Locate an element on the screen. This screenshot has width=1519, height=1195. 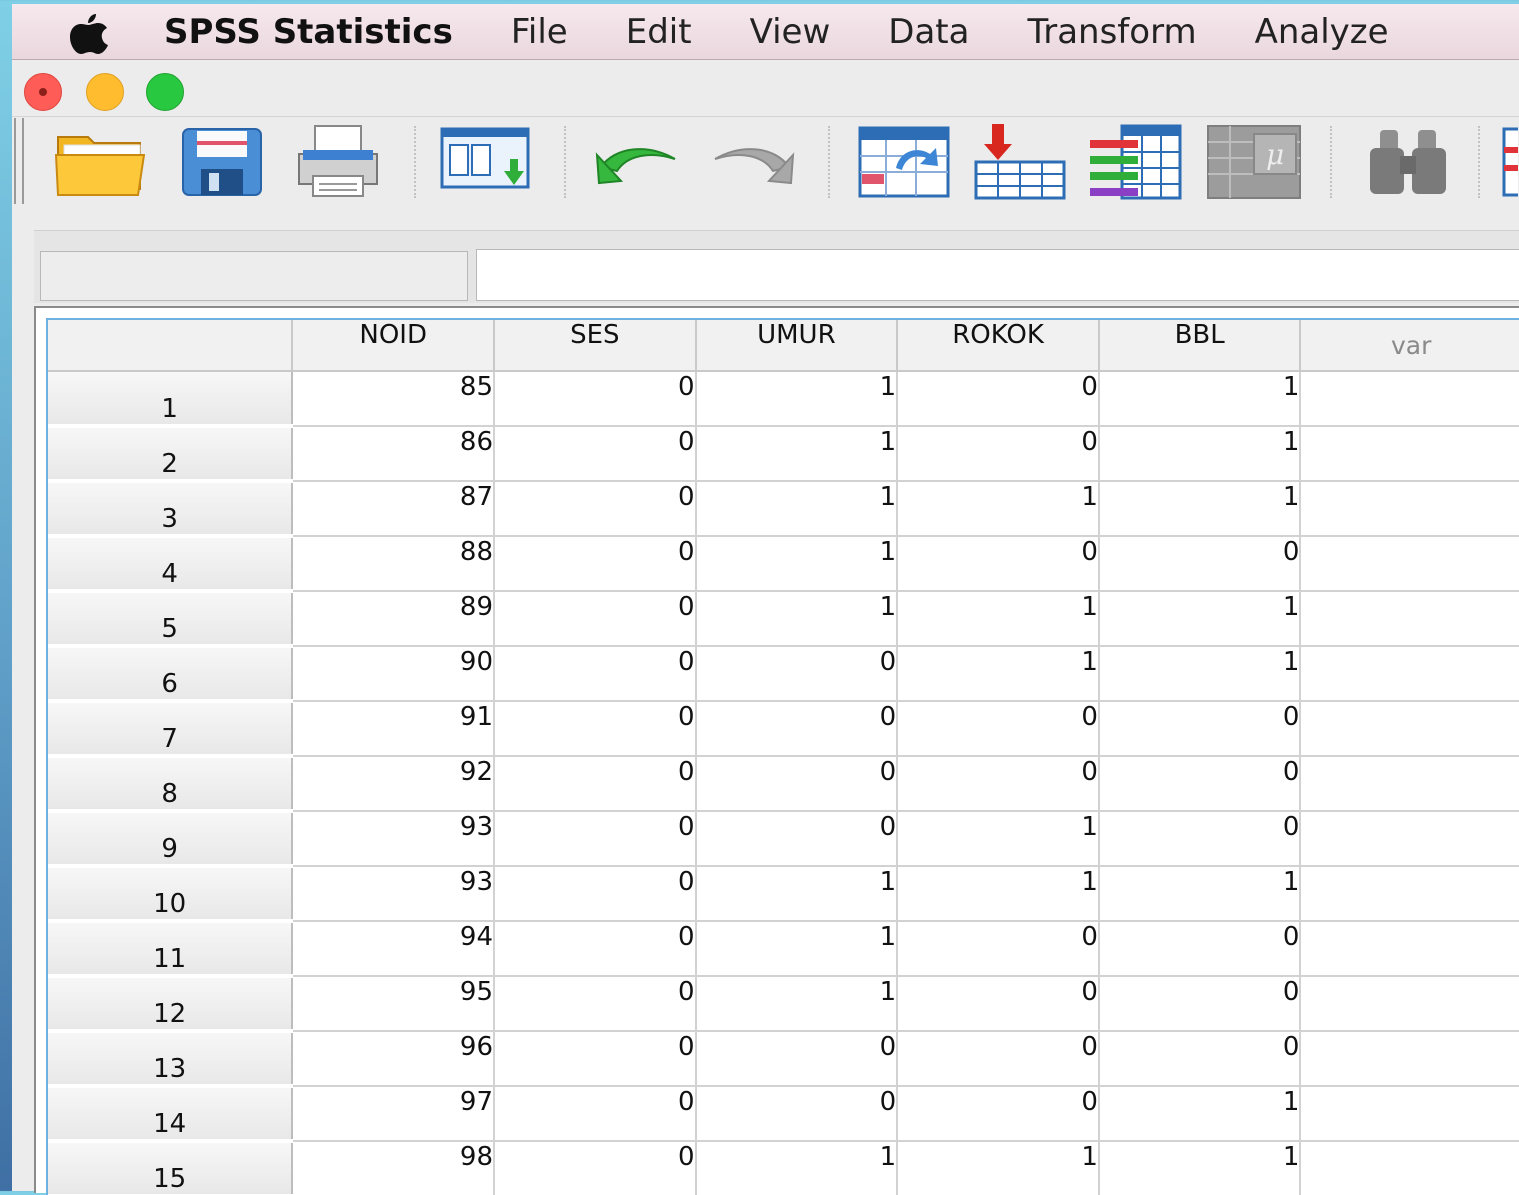
column-header-rokok: ROKOK is located at coordinates (998, 346).